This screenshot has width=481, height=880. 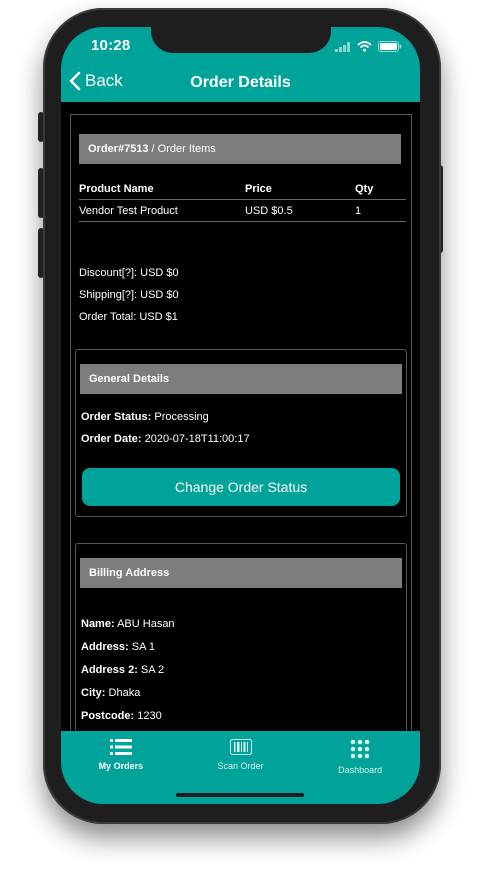 What do you see at coordinates (364, 46) in the screenshot?
I see `wifi-icon` at bounding box center [364, 46].